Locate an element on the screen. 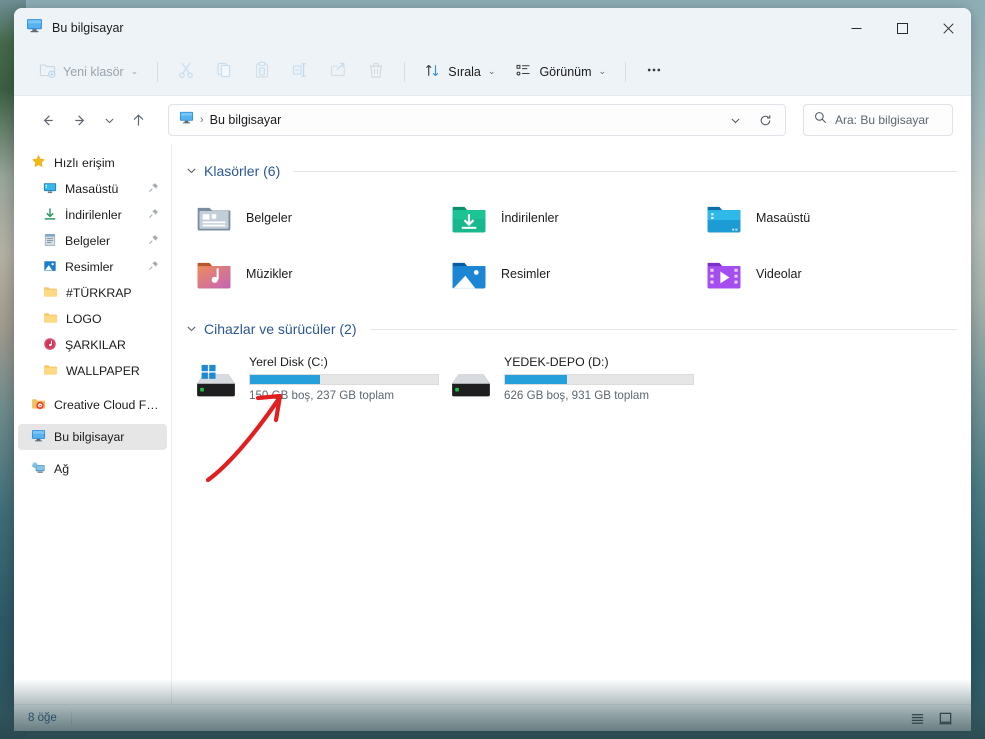 The width and height of the screenshot is (985, 739). cut-icon is located at coordinates (186, 71).